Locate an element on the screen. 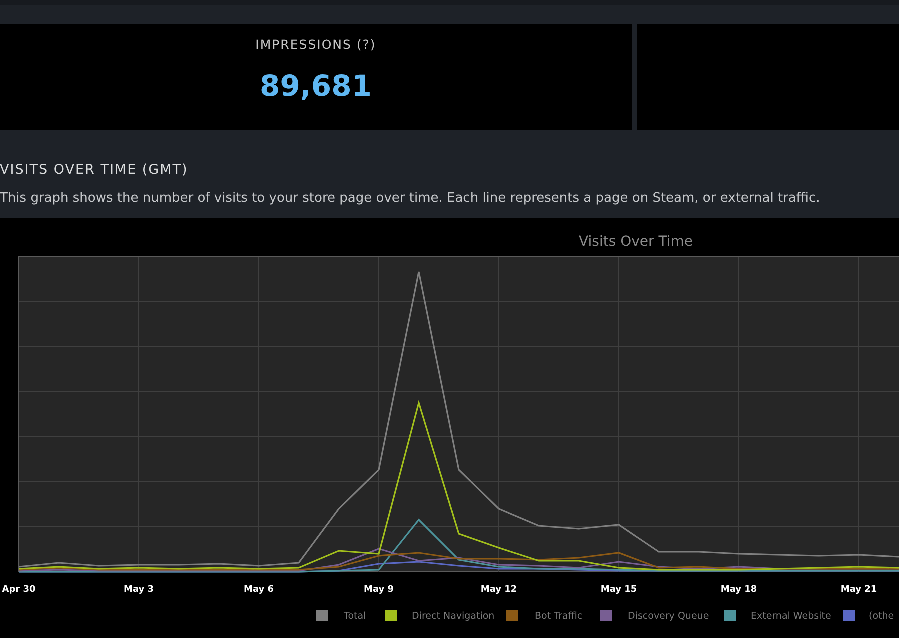 Image resolution: width=899 pixels, height=638 pixels. axis-tick-label: May 3 is located at coordinates (139, 590).